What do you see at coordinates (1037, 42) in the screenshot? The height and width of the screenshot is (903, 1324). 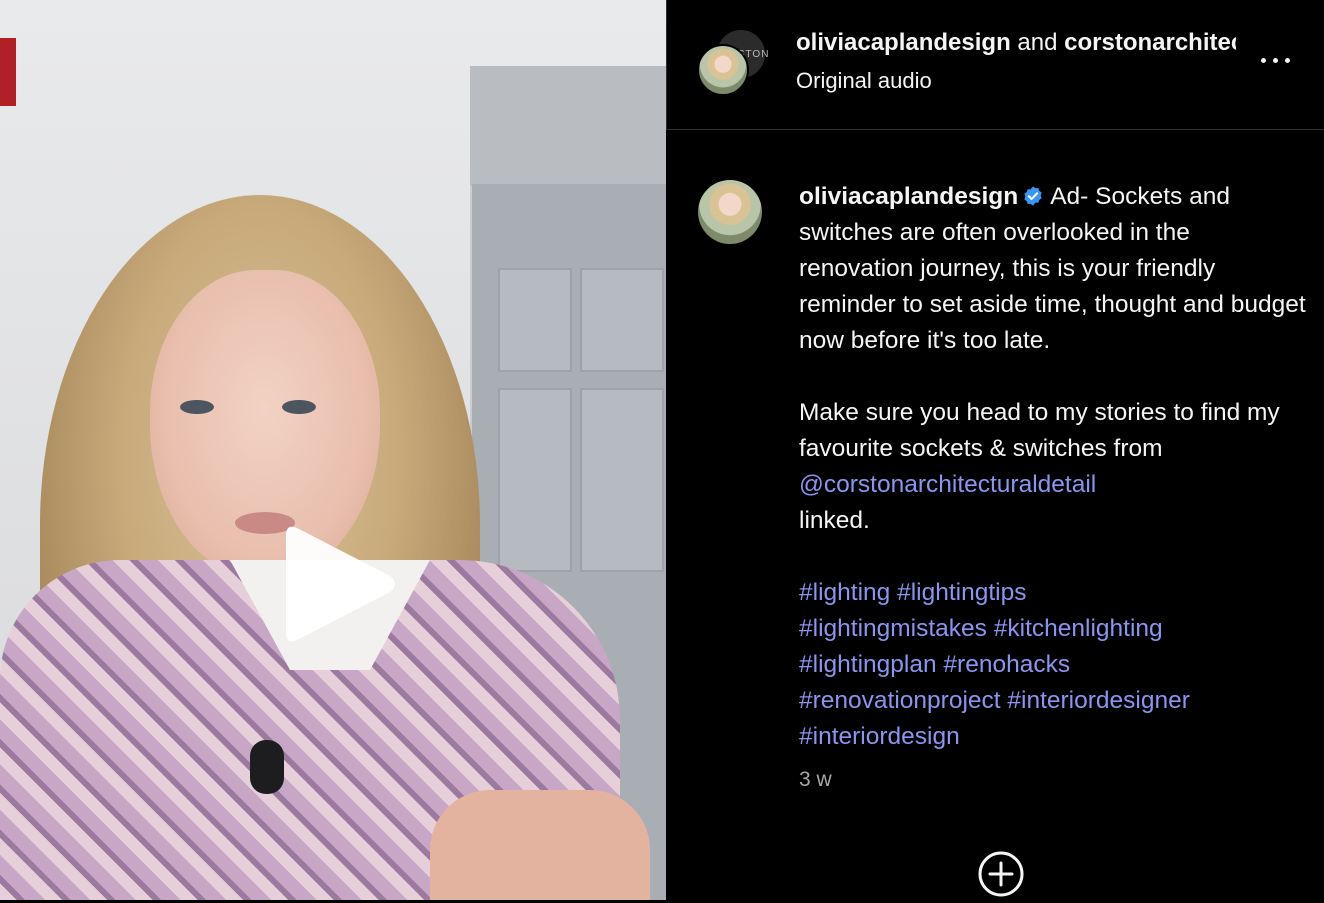 I see `joiner-text: and` at bounding box center [1037, 42].